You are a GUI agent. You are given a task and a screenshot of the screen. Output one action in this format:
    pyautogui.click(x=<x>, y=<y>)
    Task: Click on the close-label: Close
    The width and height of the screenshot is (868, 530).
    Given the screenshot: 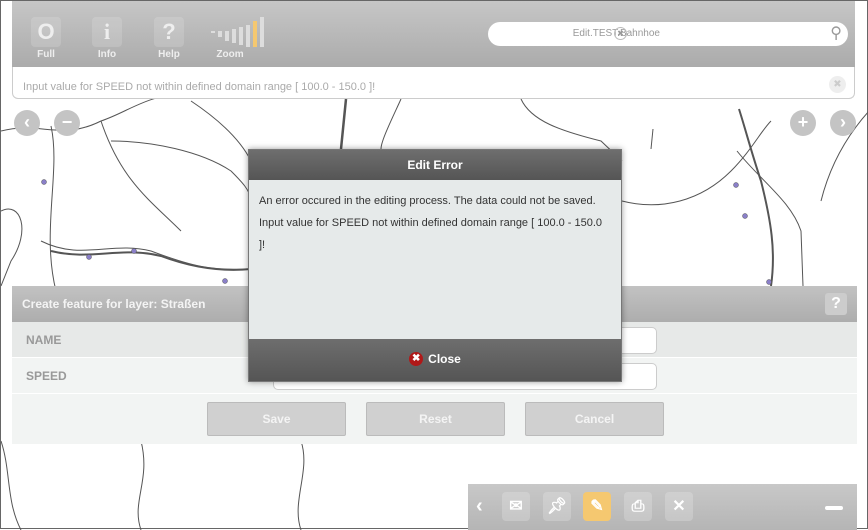 What is the action you would take?
    pyautogui.click(x=444, y=359)
    